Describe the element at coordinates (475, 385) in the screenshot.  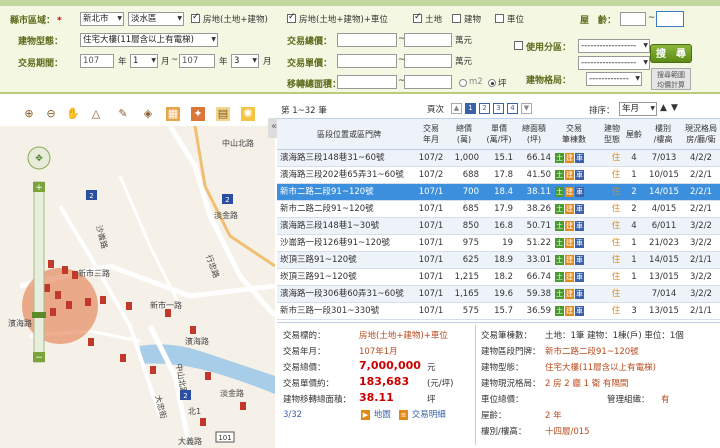
I see `detail-divider` at that location.